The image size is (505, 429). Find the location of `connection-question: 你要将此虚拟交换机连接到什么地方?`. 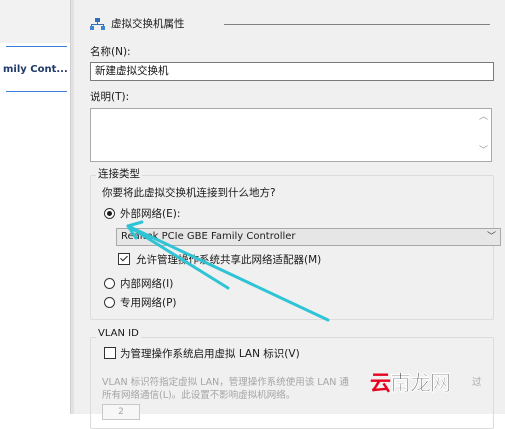

connection-question: 你要将此虚拟交换机连接到什么地方? is located at coordinates (189, 193).